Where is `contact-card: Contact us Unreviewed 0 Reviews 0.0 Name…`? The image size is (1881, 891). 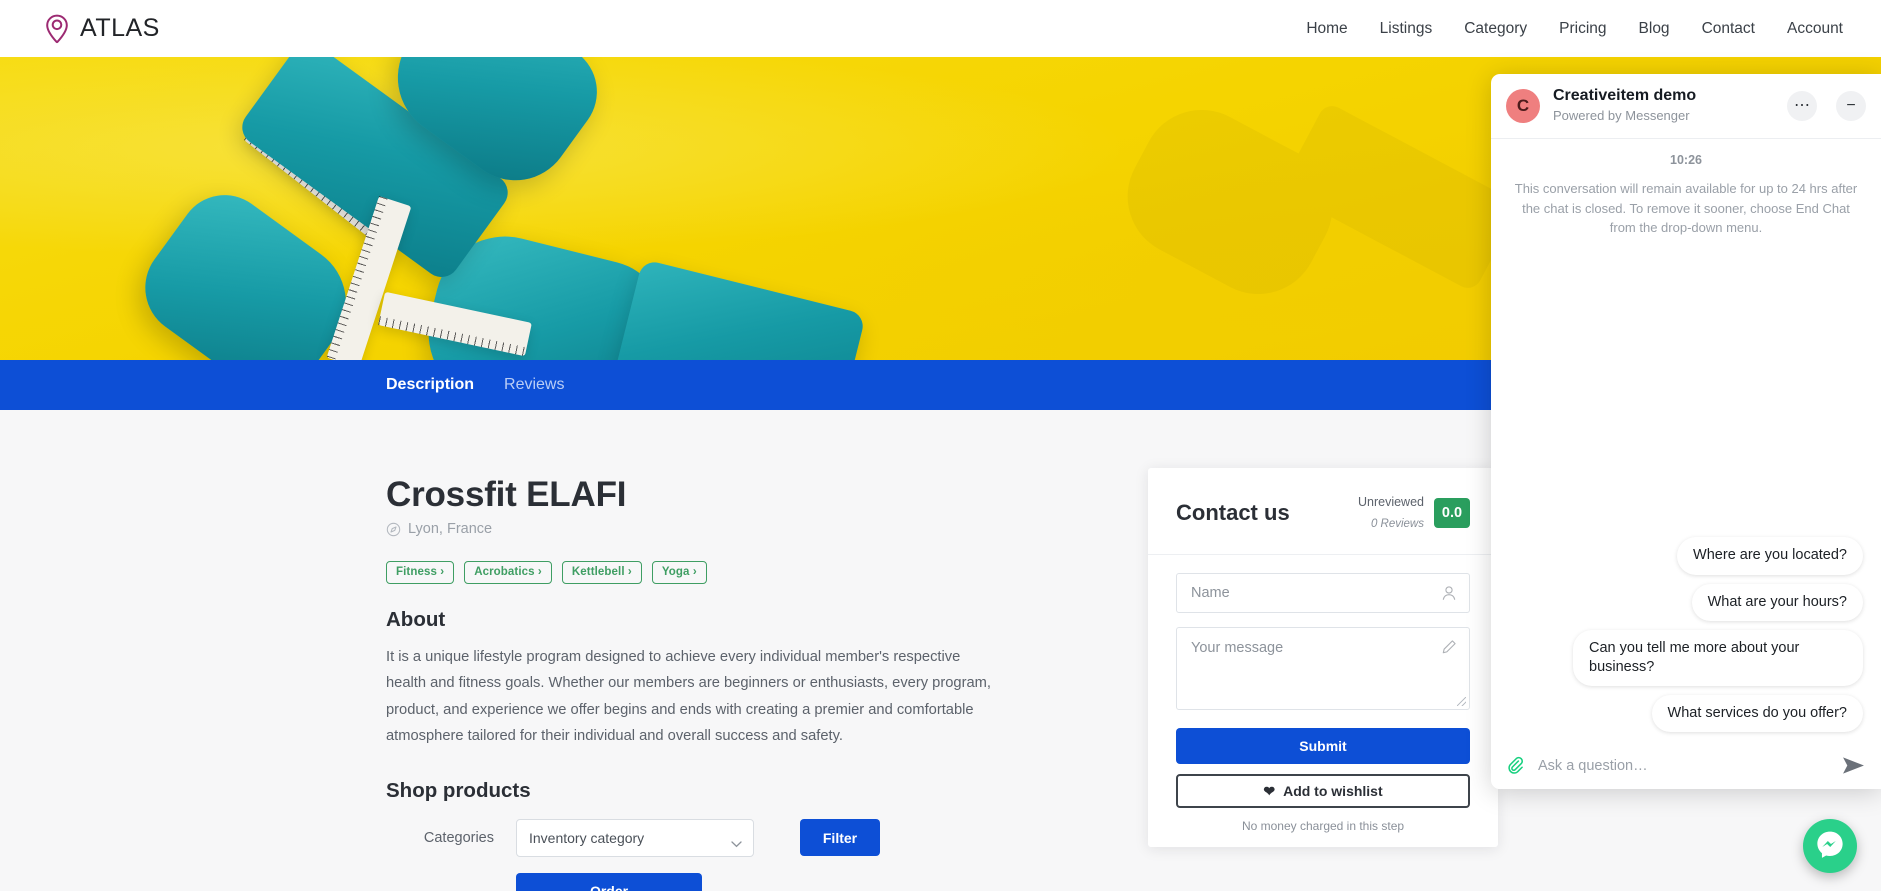 contact-card: Contact us Unreviewed 0 Reviews 0.0 Name… is located at coordinates (1323, 657).